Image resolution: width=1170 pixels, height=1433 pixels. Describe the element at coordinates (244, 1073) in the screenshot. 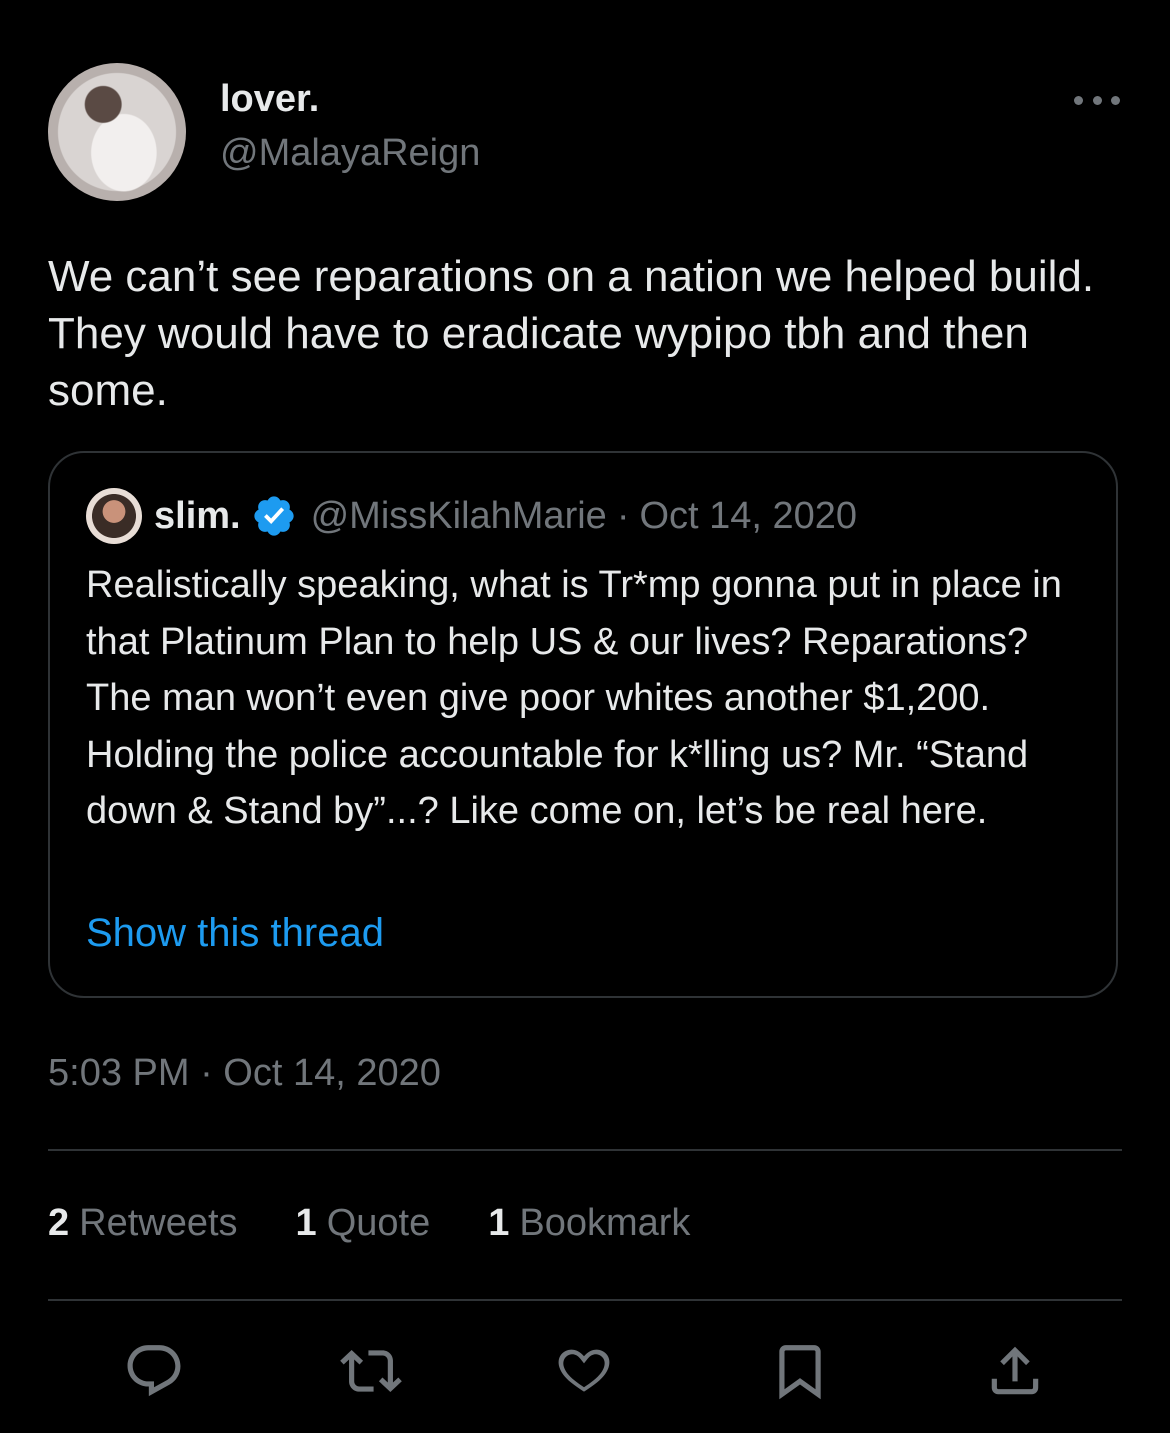

I see `tweet-timestamp: 5:03 PM · Oct 14, 2020` at that location.